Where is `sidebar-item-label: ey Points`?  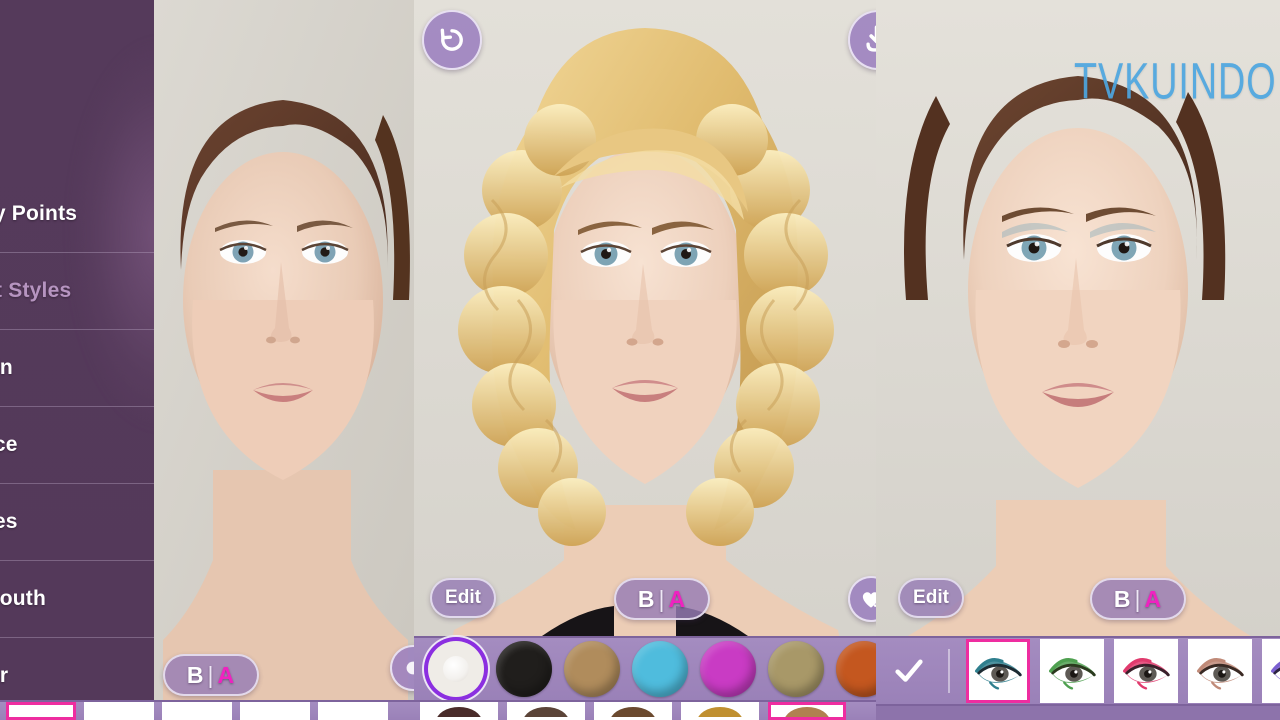 sidebar-item-label: ey Points is located at coordinates (39, 213).